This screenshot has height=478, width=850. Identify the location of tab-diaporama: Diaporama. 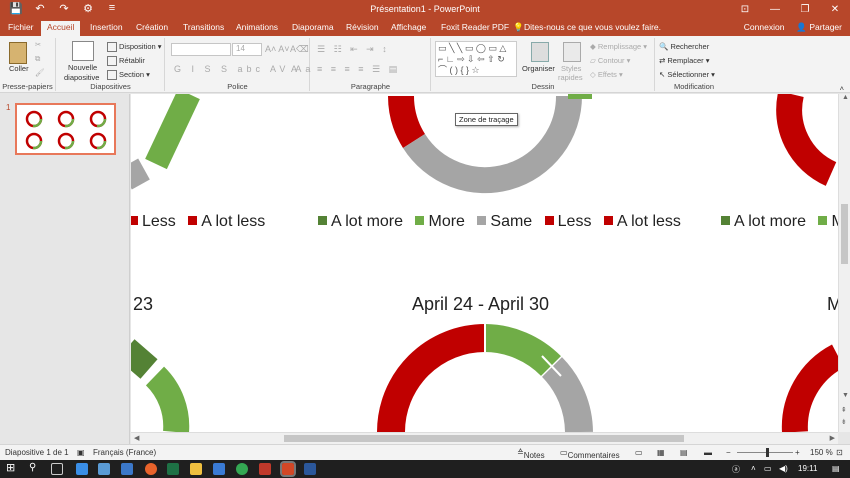
(313, 27).